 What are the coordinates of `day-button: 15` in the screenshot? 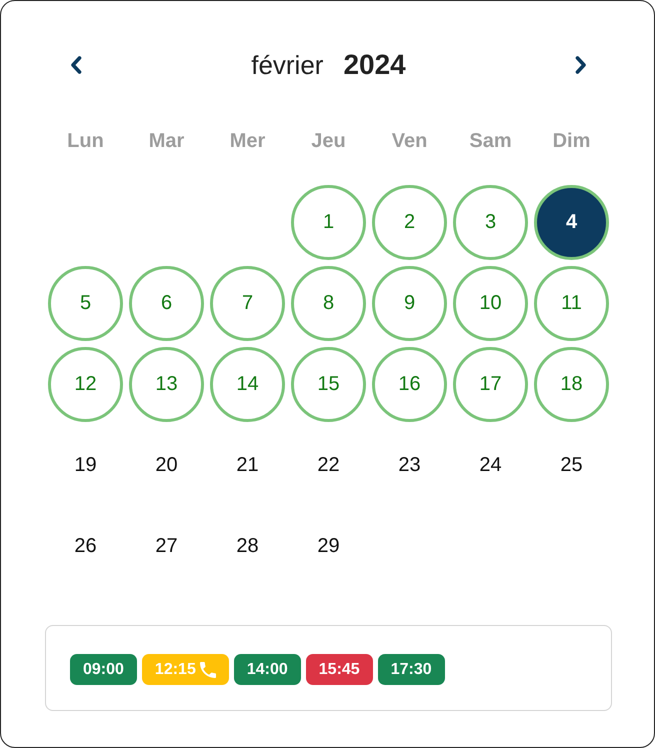 It's located at (328, 384).